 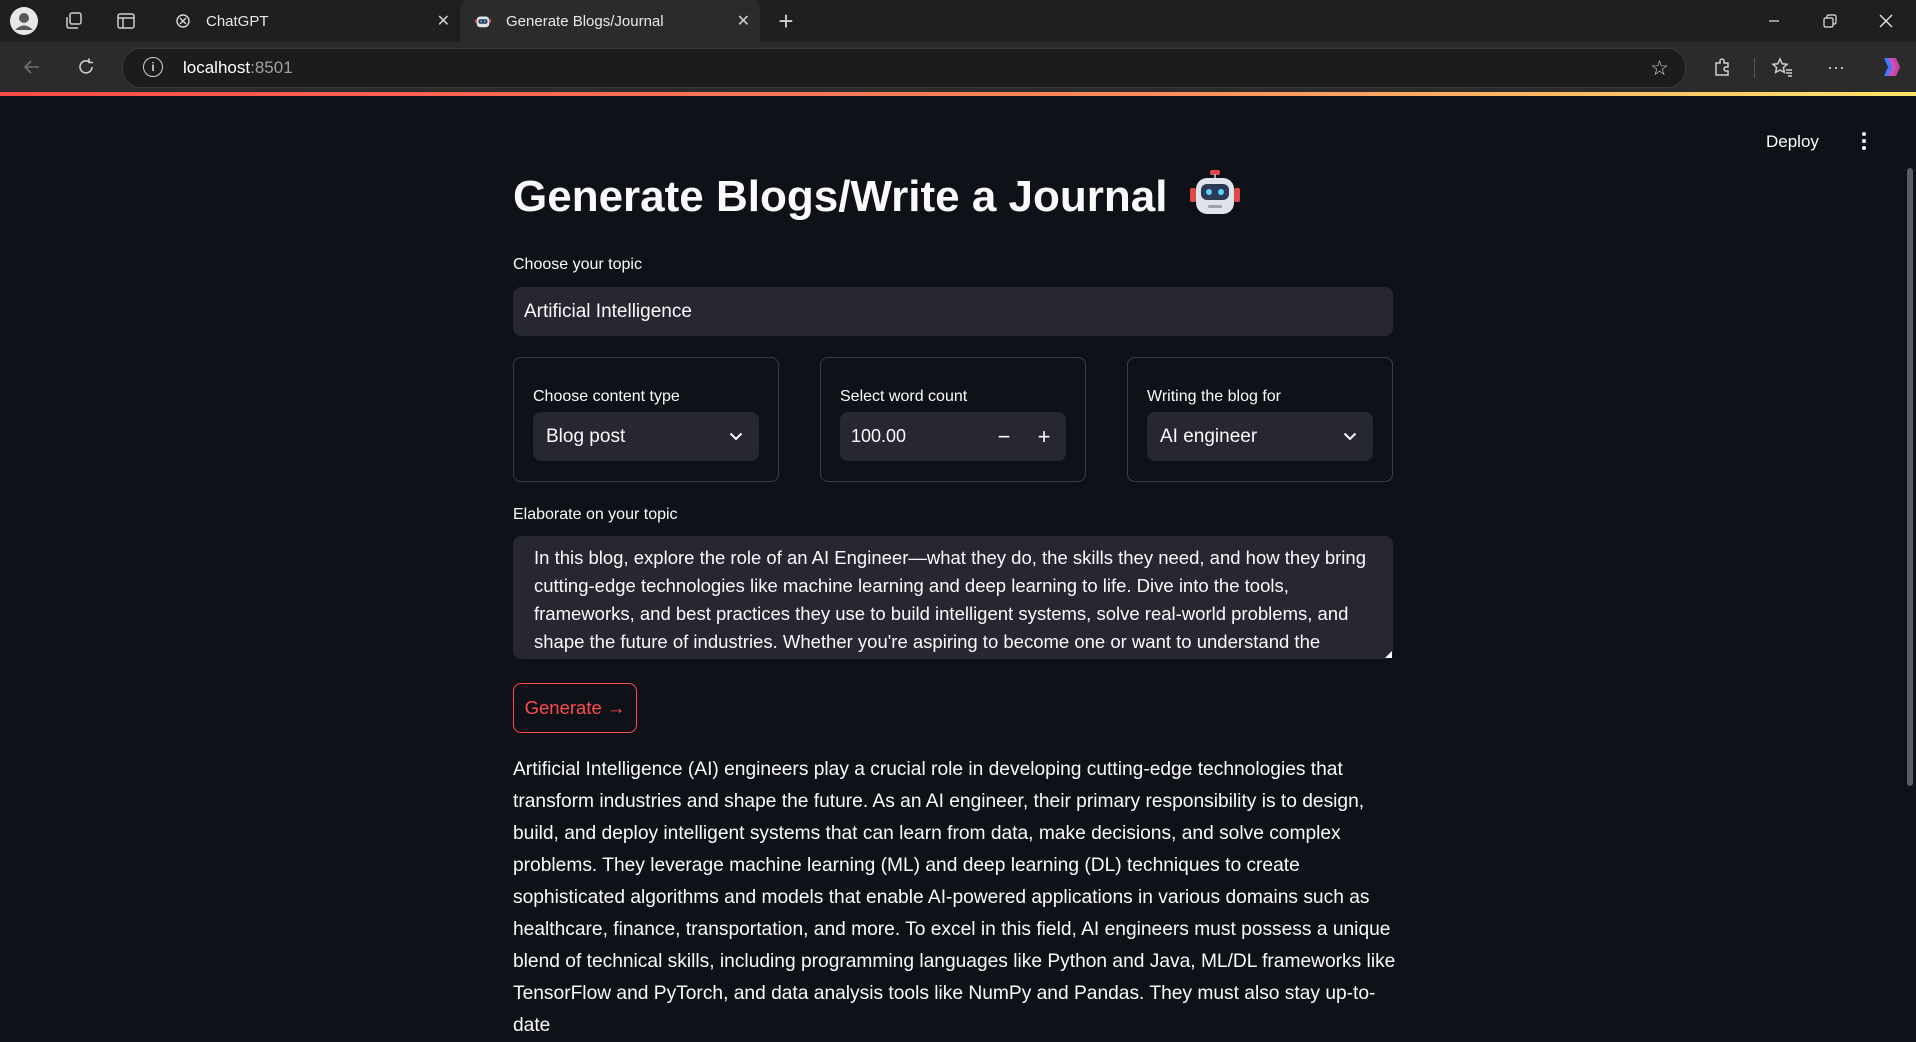 What do you see at coordinates (153, 67) in the screenshot?
I see `site-info-icon: i` at bounding box center [153, 67].